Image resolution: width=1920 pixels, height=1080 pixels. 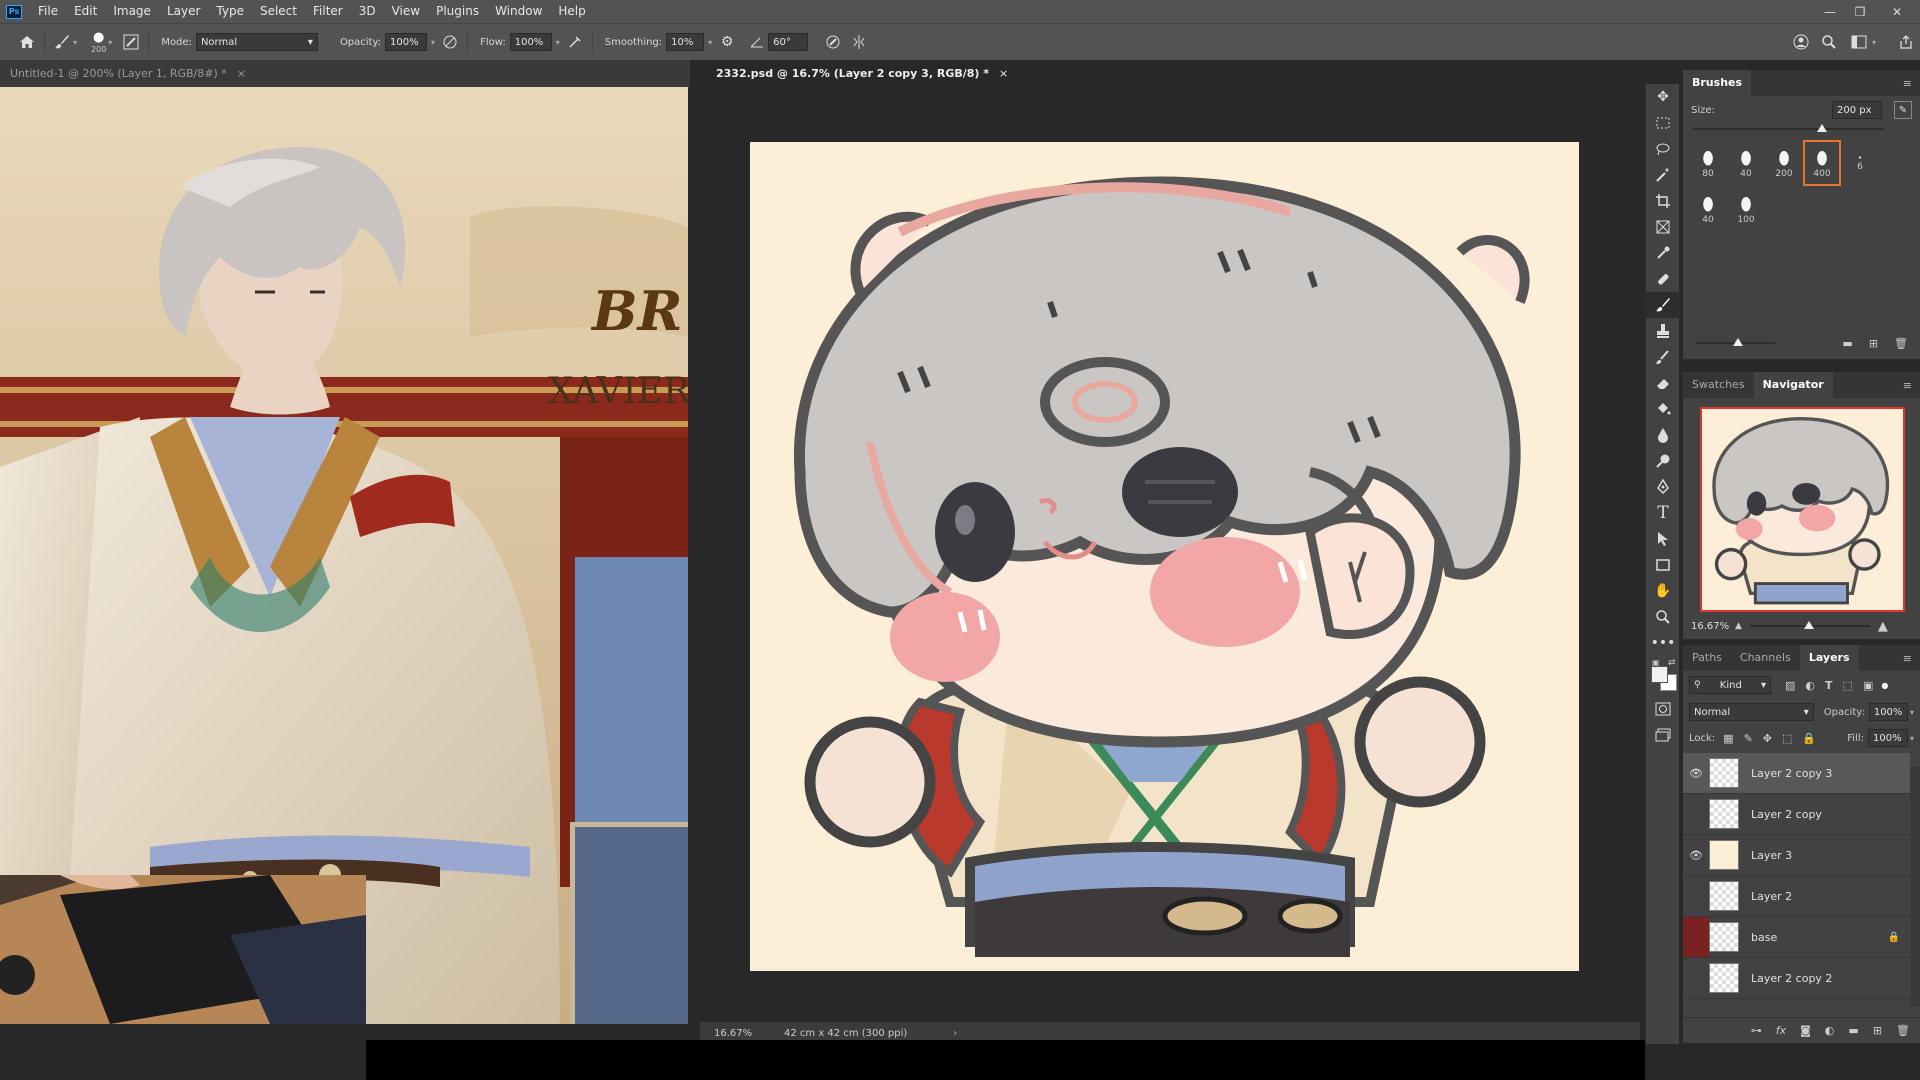 What do you see at coordinates (1663, 123) in the screenshot?
I see `marquee-tool-icon` at bounding box center [1663, 123].